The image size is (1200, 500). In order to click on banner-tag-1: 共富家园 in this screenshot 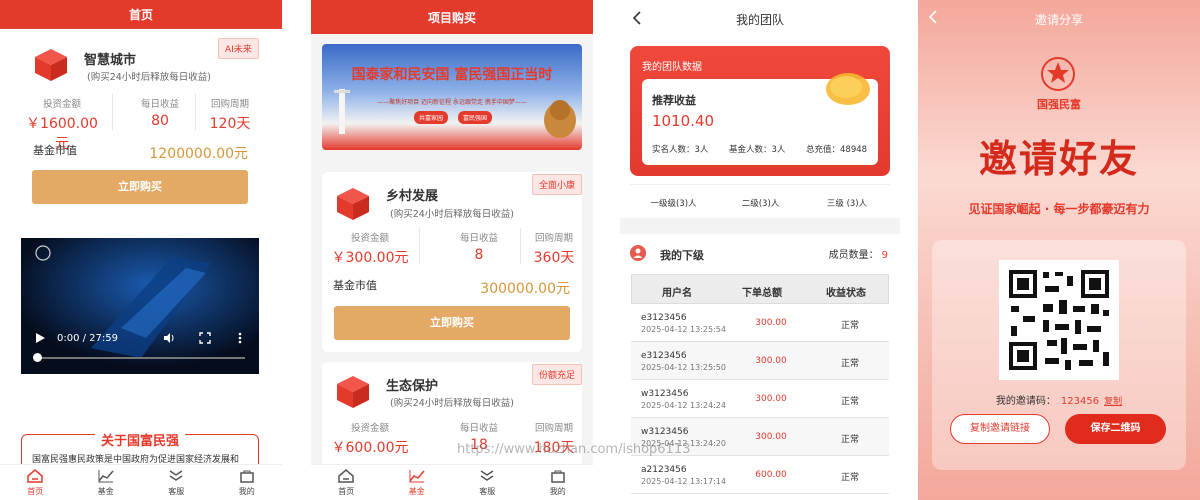, I will do `click(431, 117)`.